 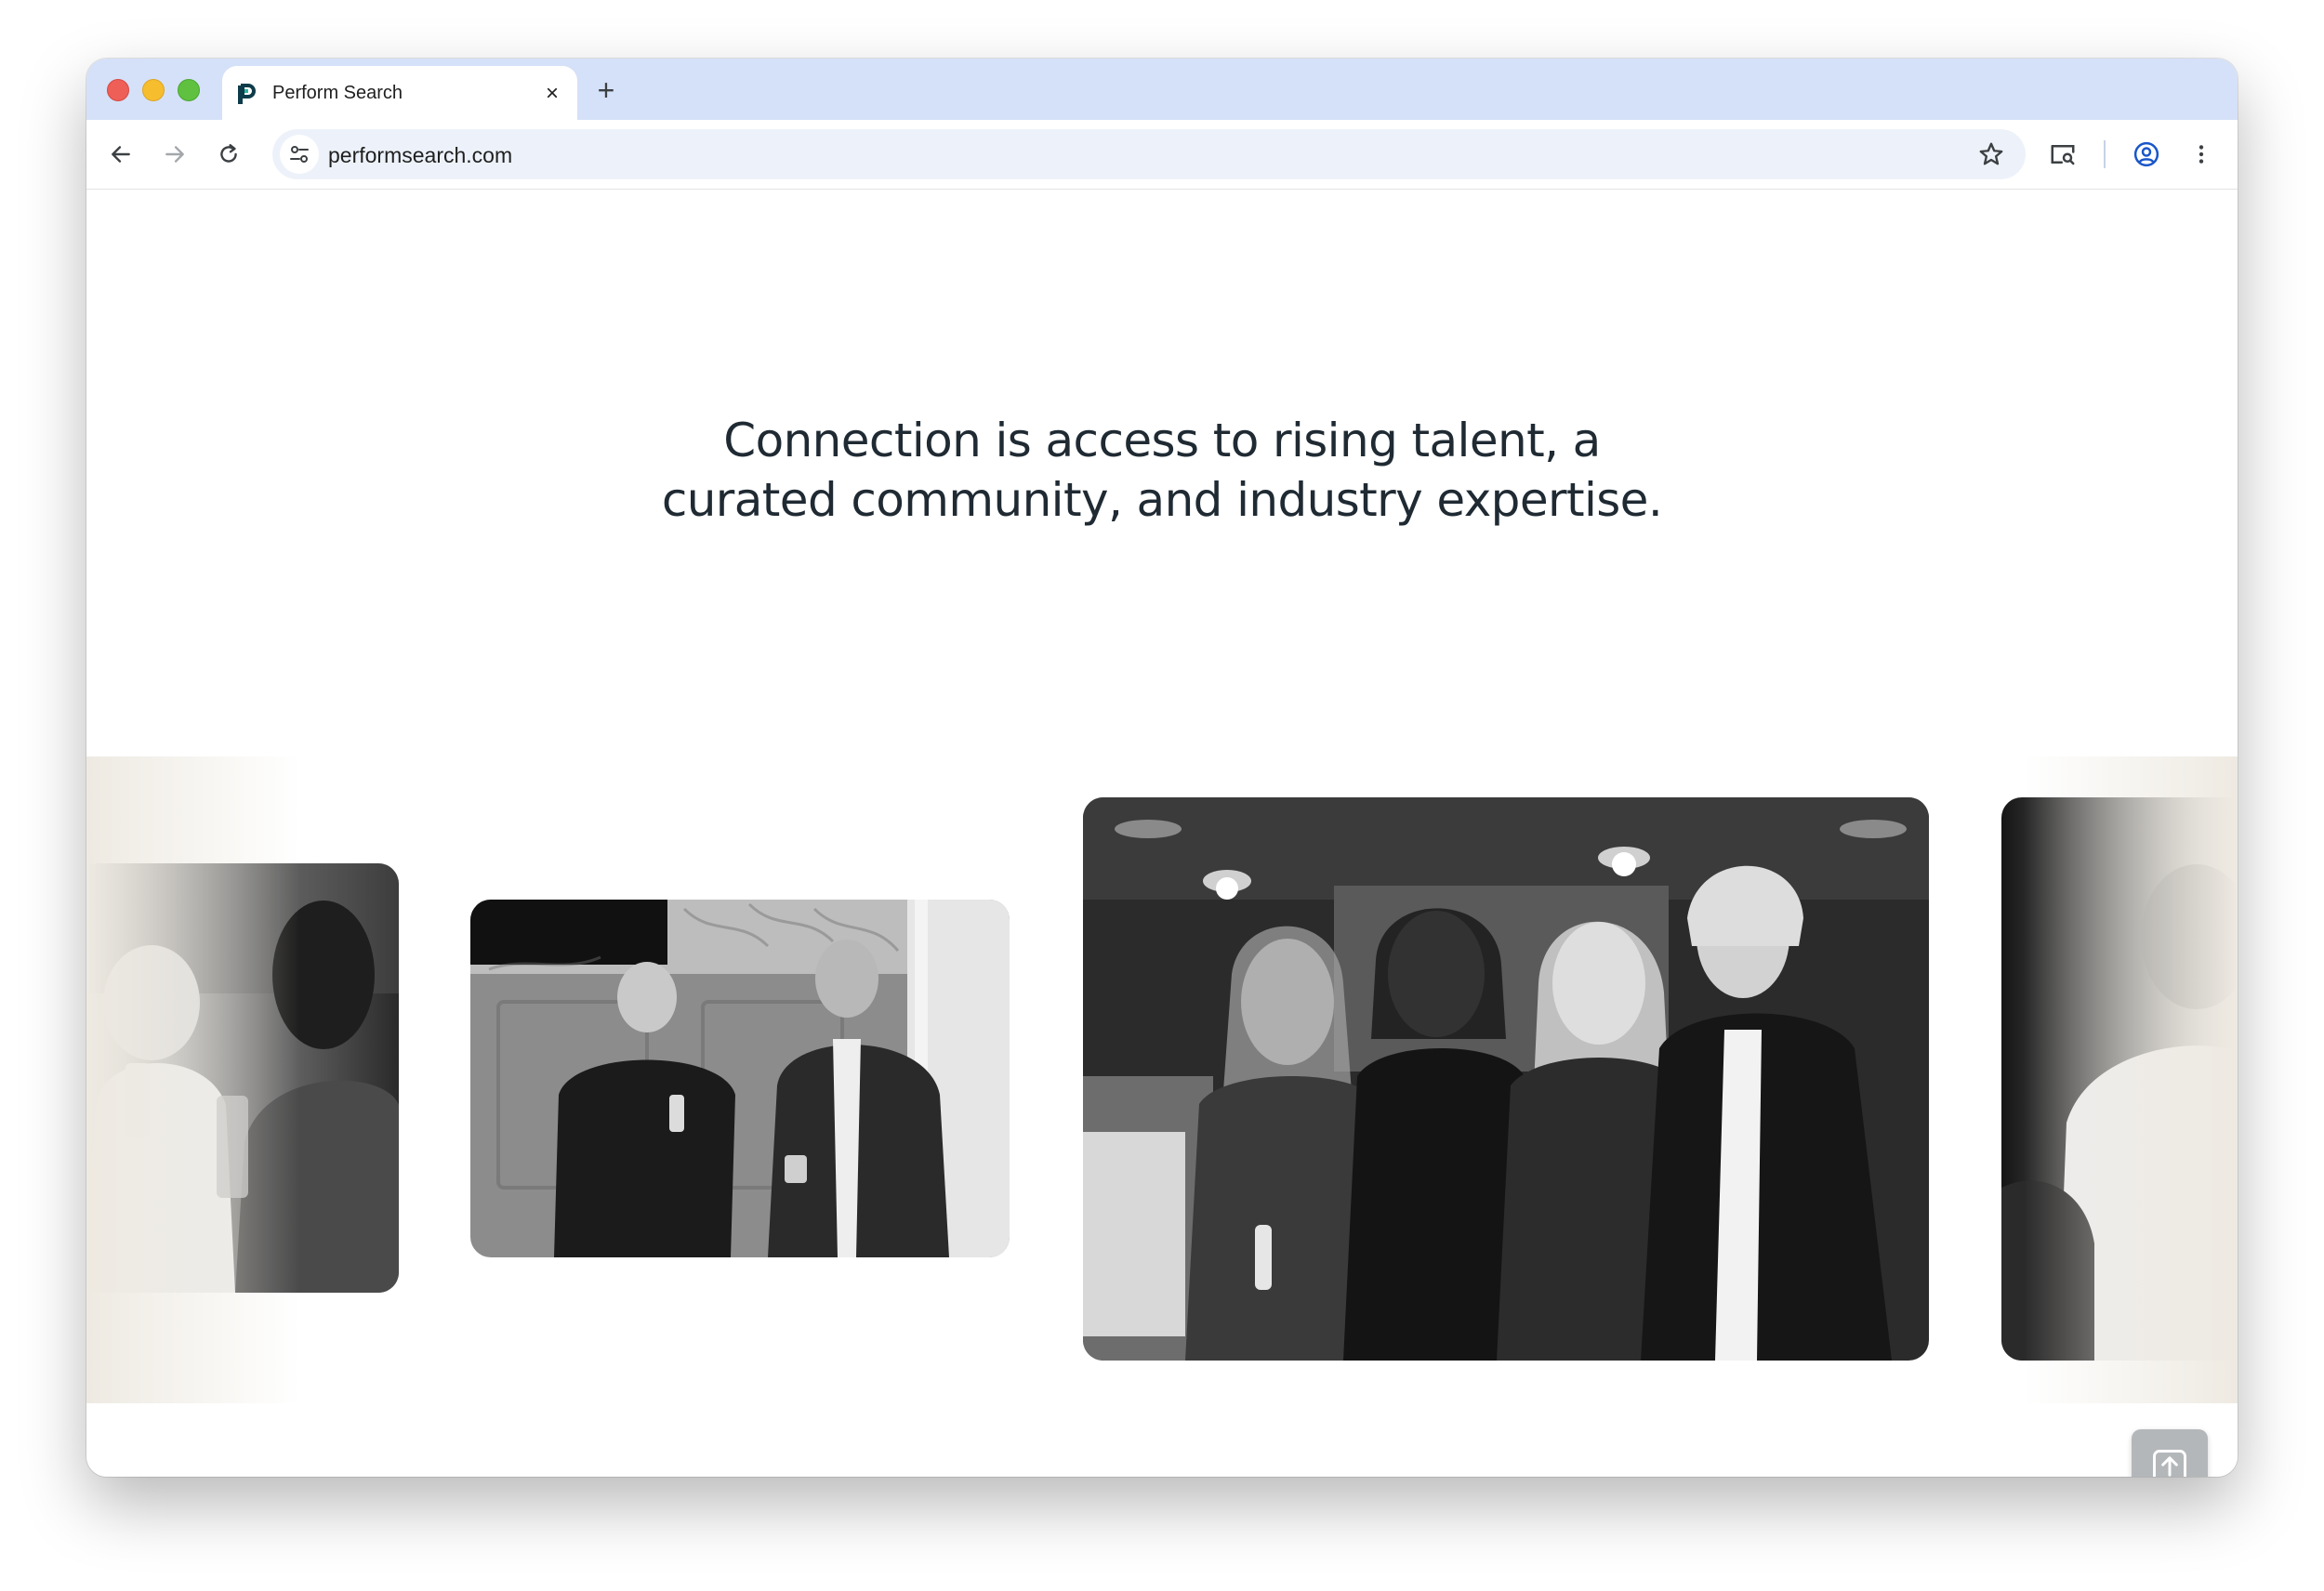 I want to click on tab-perform-search: Perform Search ×, so click(x=399, y=93).